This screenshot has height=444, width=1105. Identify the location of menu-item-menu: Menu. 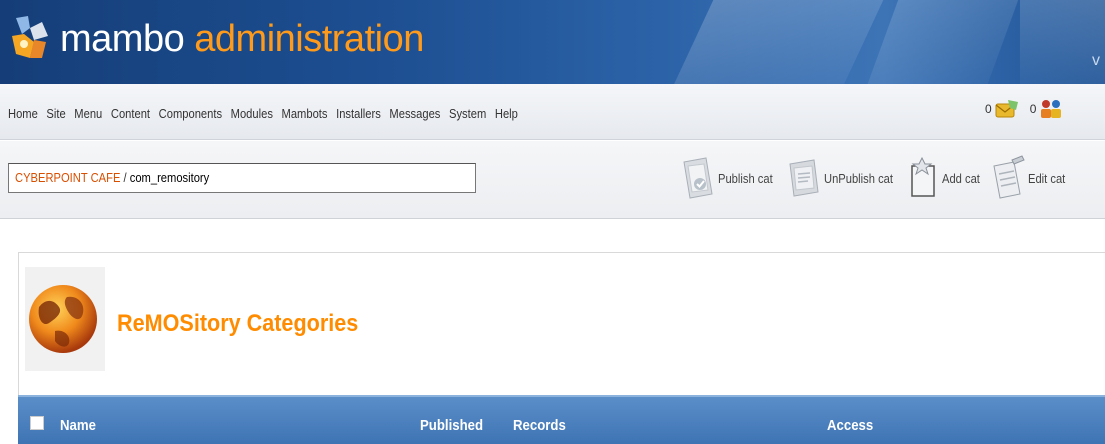
(88, 113).